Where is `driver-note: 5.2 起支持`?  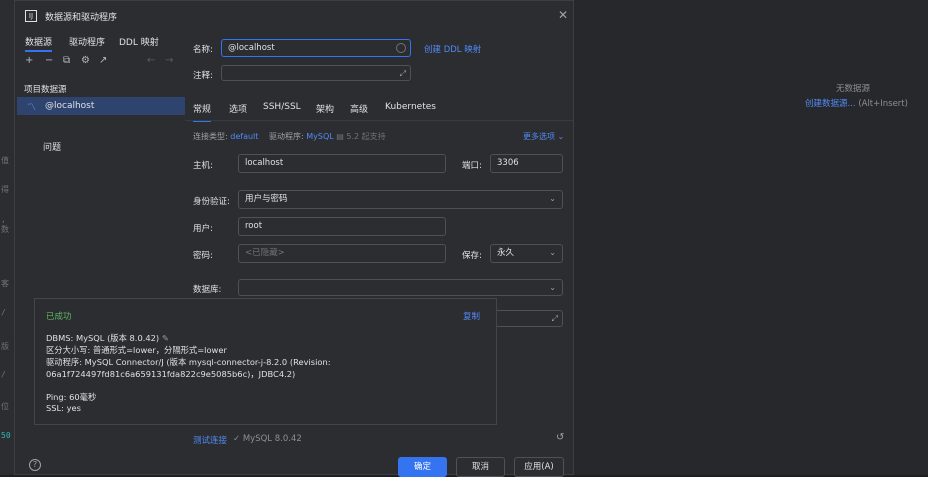
driver-note: 5.2 起支持 is located at coordinates (366, 136).